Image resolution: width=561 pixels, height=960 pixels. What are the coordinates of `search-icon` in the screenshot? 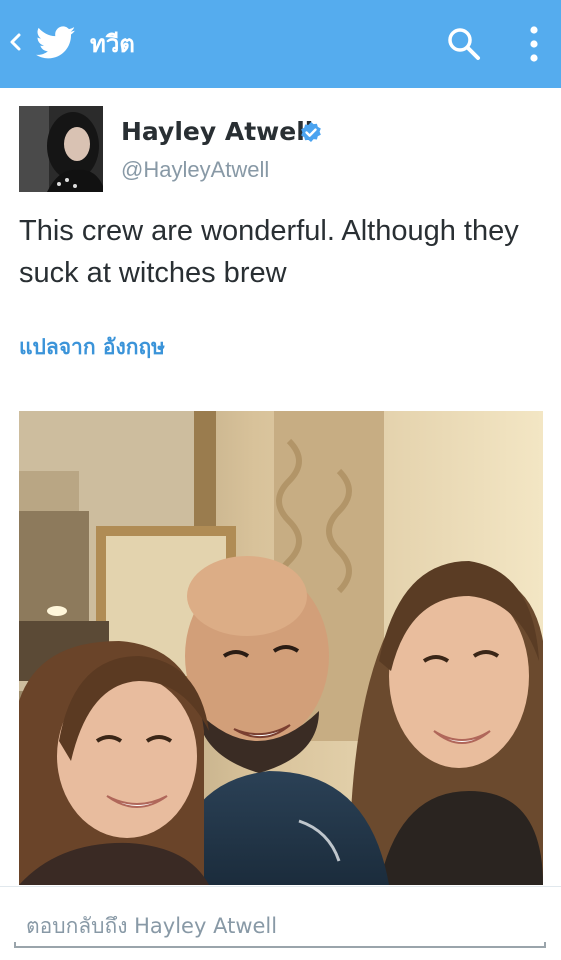 It's located at (464, 44).